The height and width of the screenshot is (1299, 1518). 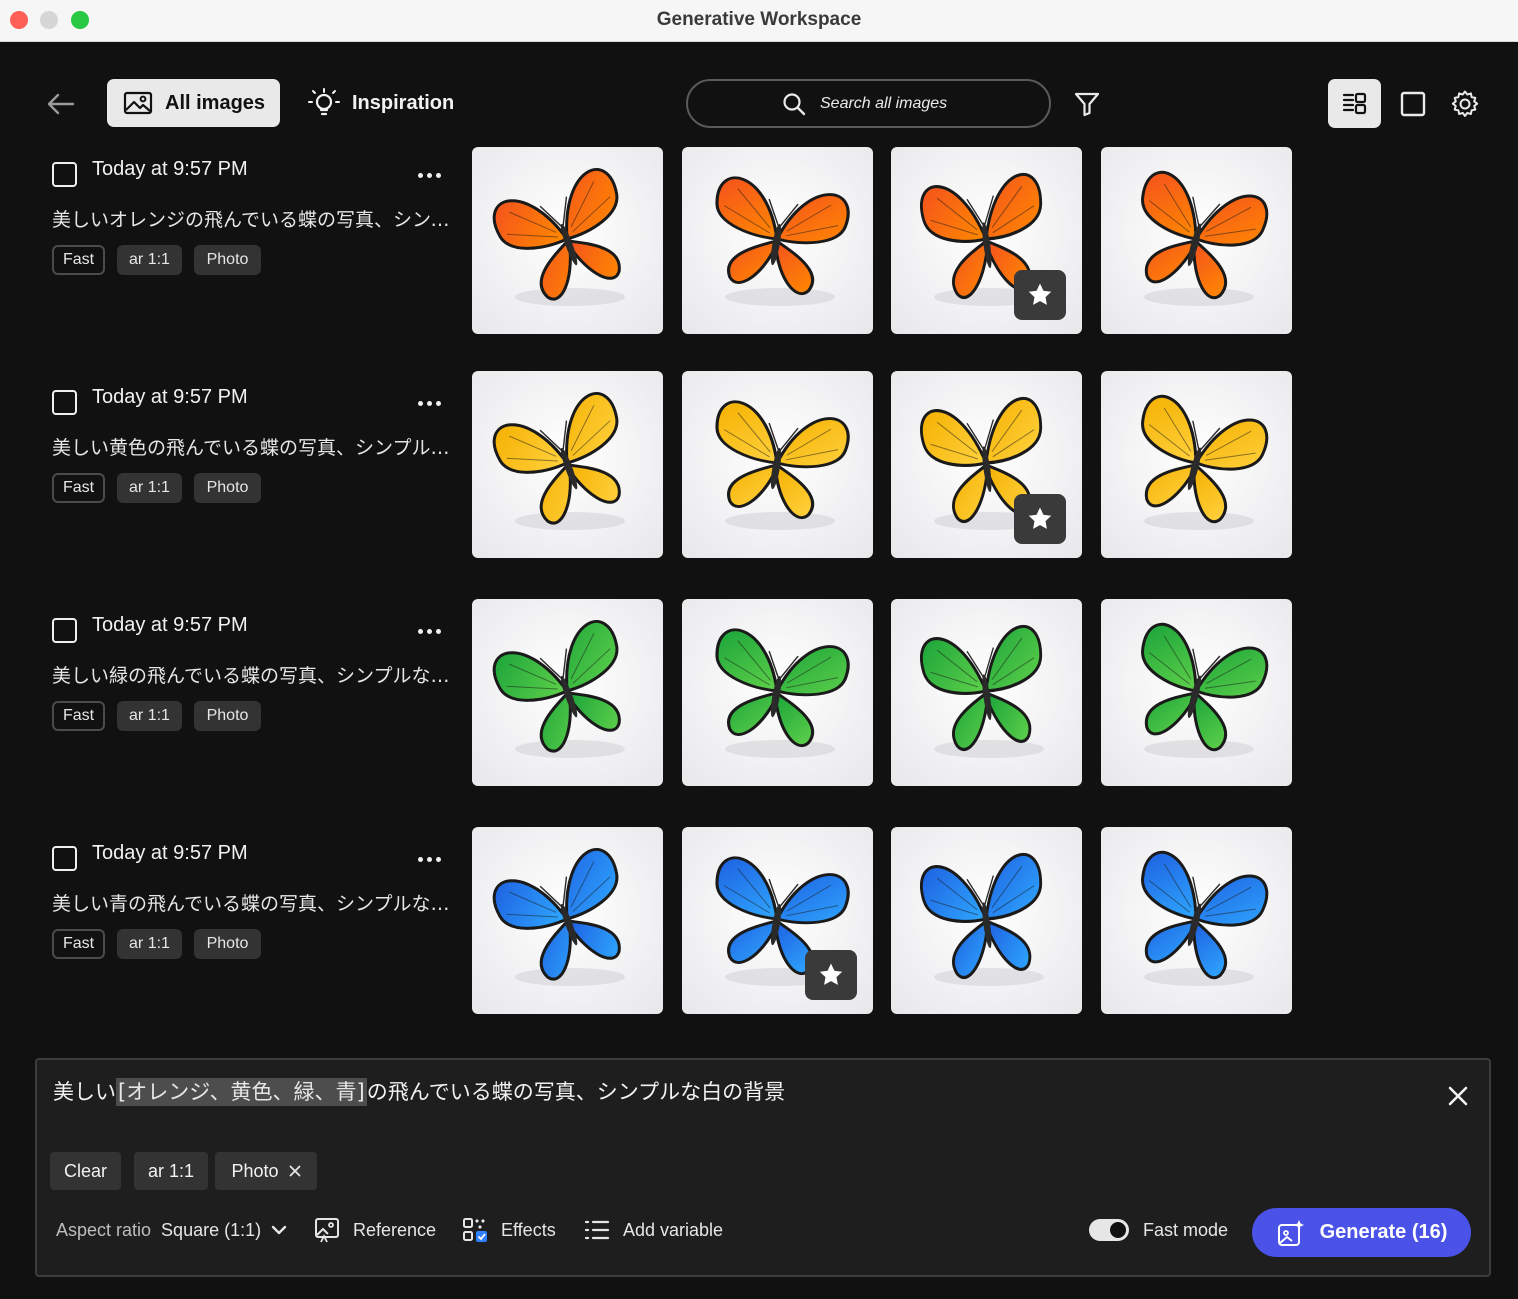 What do you see at coordinates (241, 1092) in the screenshot?
I see `prompt-variable: [オレンジ、黄色、緑、青]` at bounding box center [241, 1092].